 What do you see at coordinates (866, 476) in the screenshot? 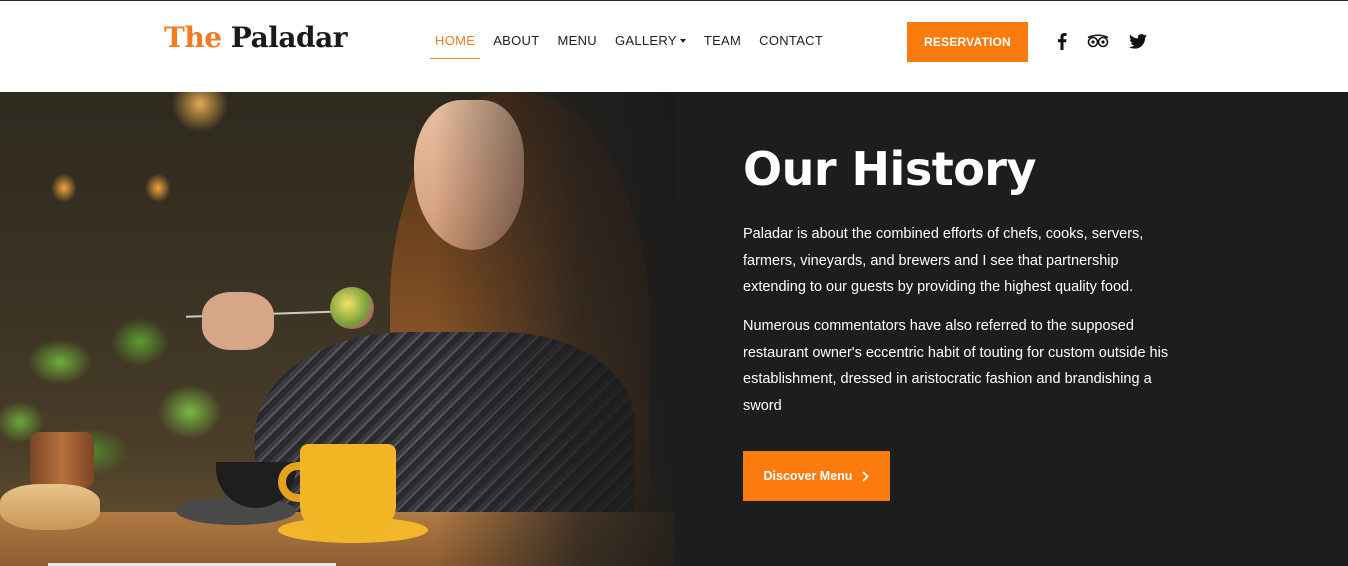
I see `chevron-right-icon` at bounding box center [866, 476].